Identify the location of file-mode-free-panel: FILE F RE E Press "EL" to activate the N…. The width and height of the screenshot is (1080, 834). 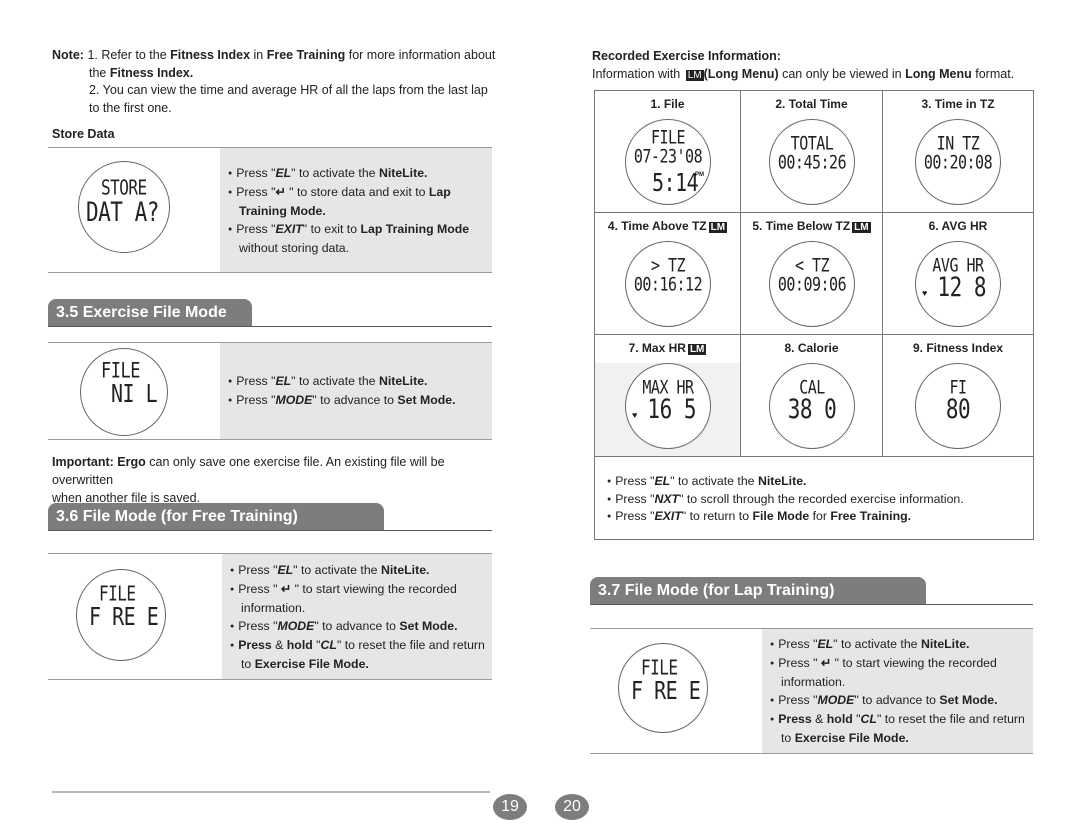
(270, 616).